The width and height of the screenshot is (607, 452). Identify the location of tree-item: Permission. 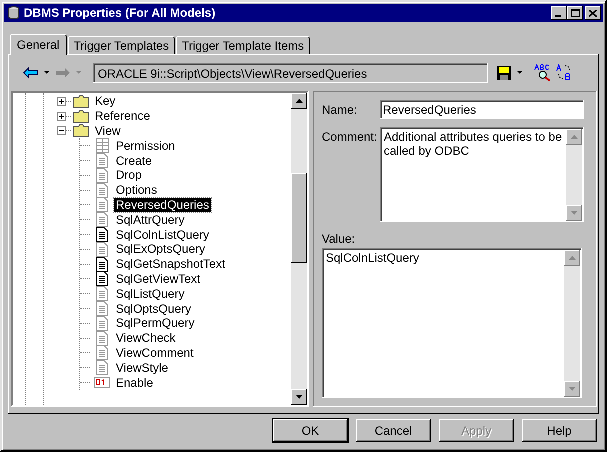
(146, 145).